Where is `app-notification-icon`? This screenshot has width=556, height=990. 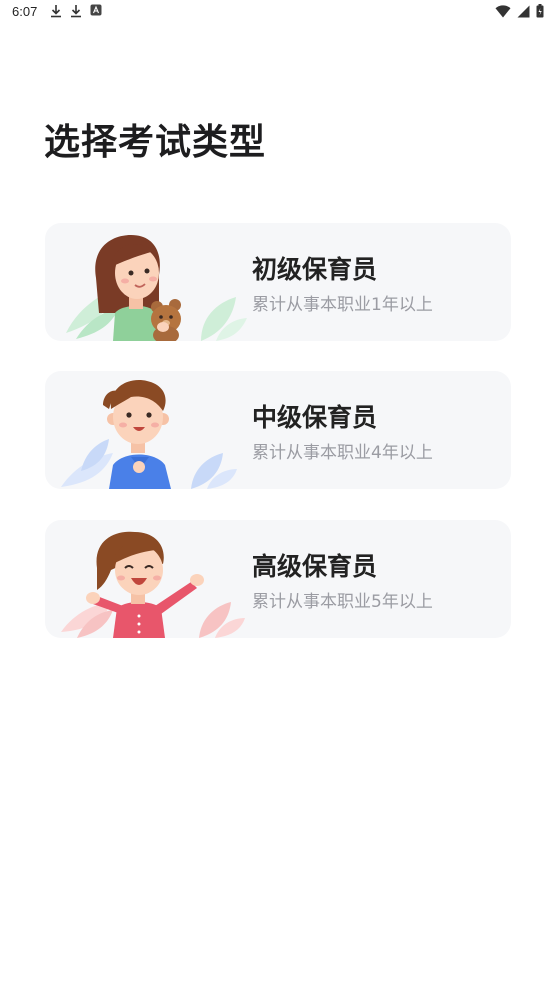
app-notification-icon is located at coordinates (96, 11).